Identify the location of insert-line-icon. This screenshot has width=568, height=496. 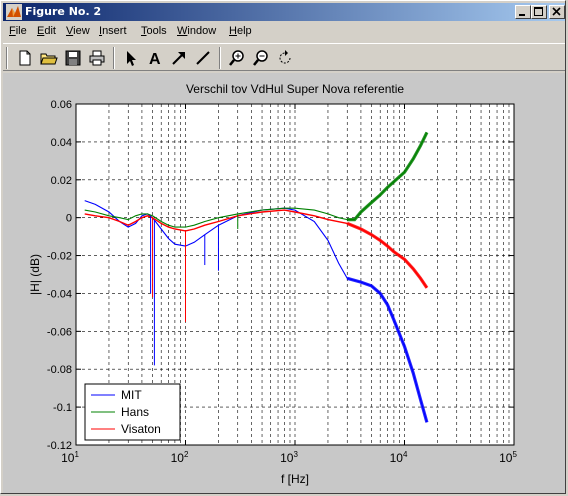
(203, 58).